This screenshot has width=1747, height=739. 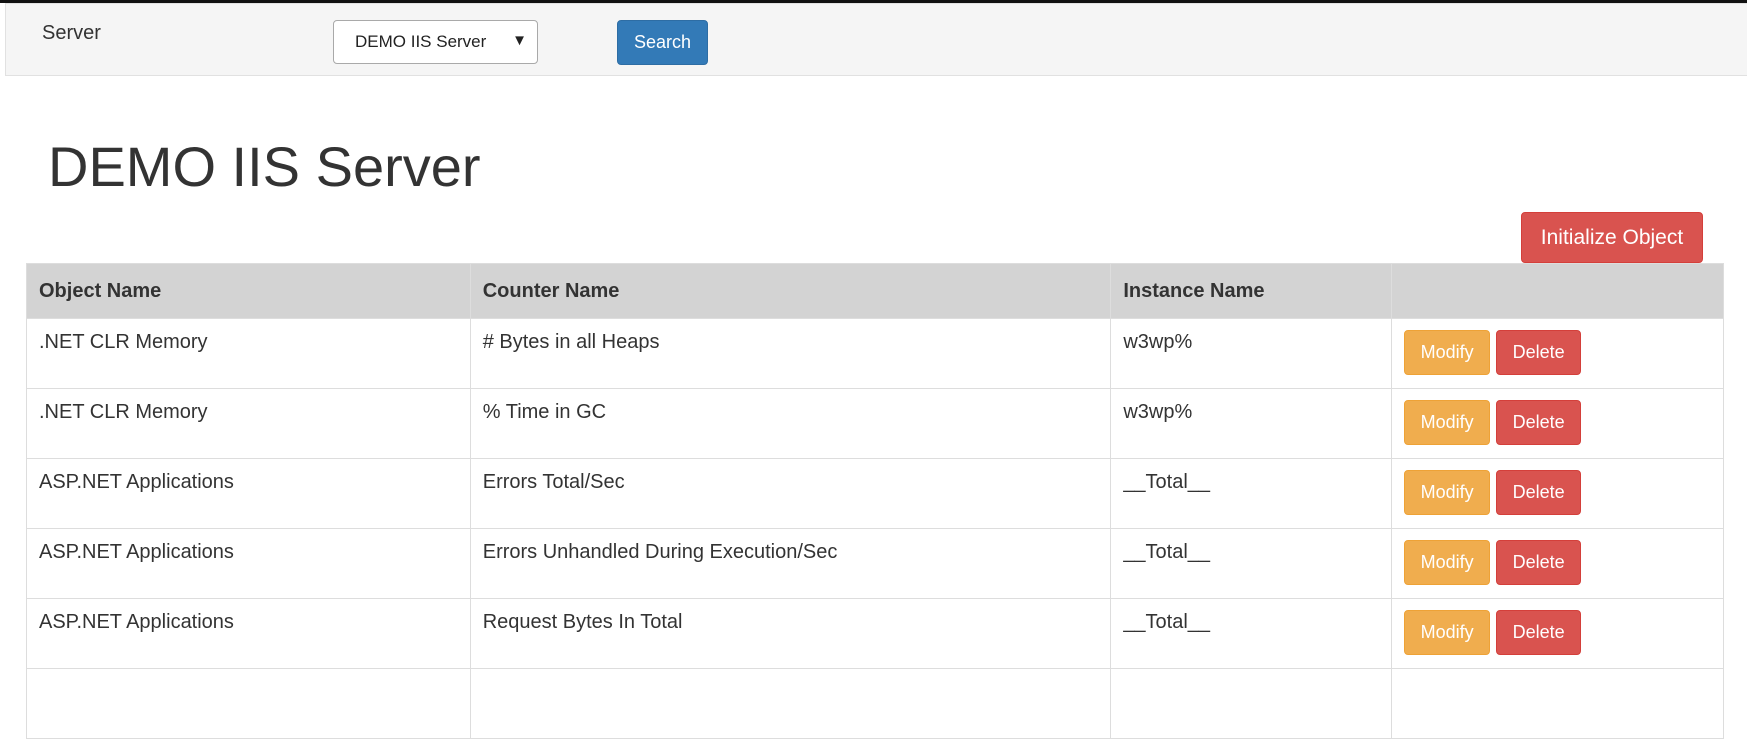 I want to click on initialize-object-button: Initialize Object, so click(x=1612, y=237).